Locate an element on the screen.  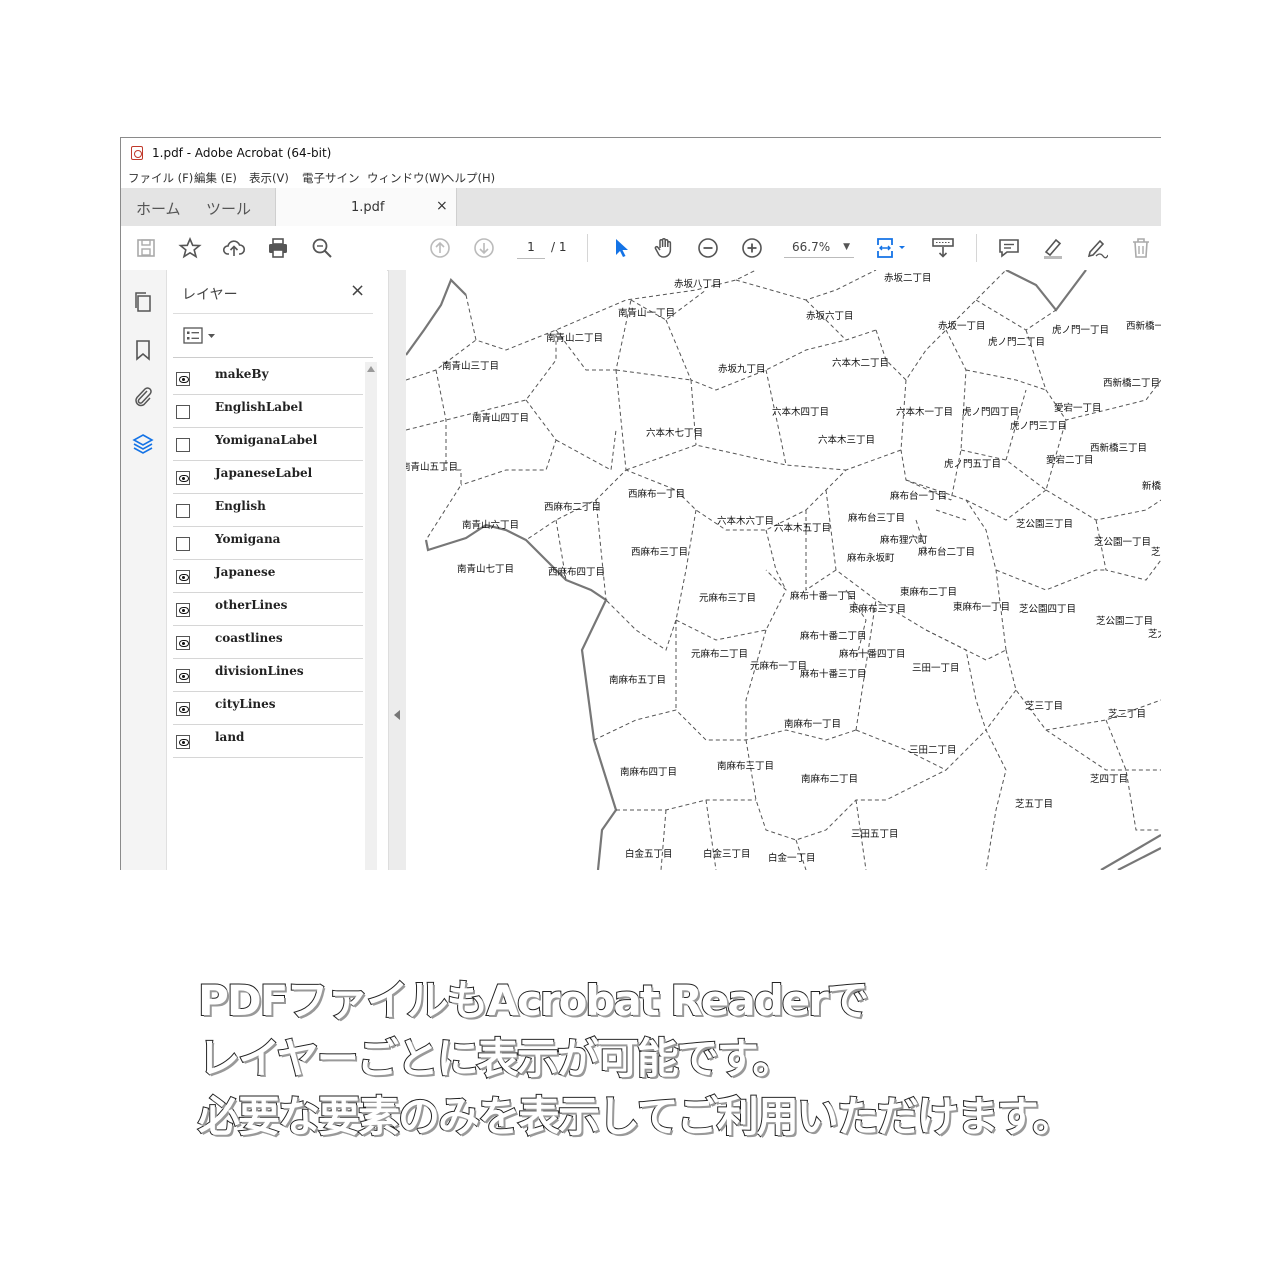
tab-home: ホーム is located at coordinates (158, 208).